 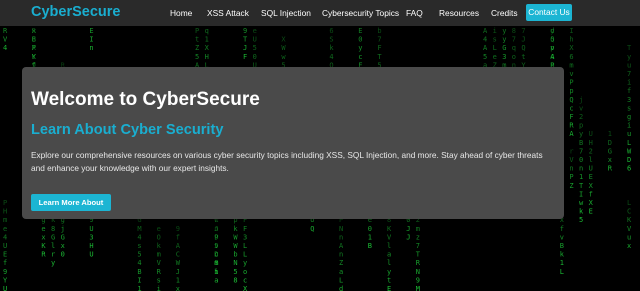 What do you see at coordinates (235, 255) in the screenshot?
I see `matrix-glyph: b` at bounding box center [235, 255].